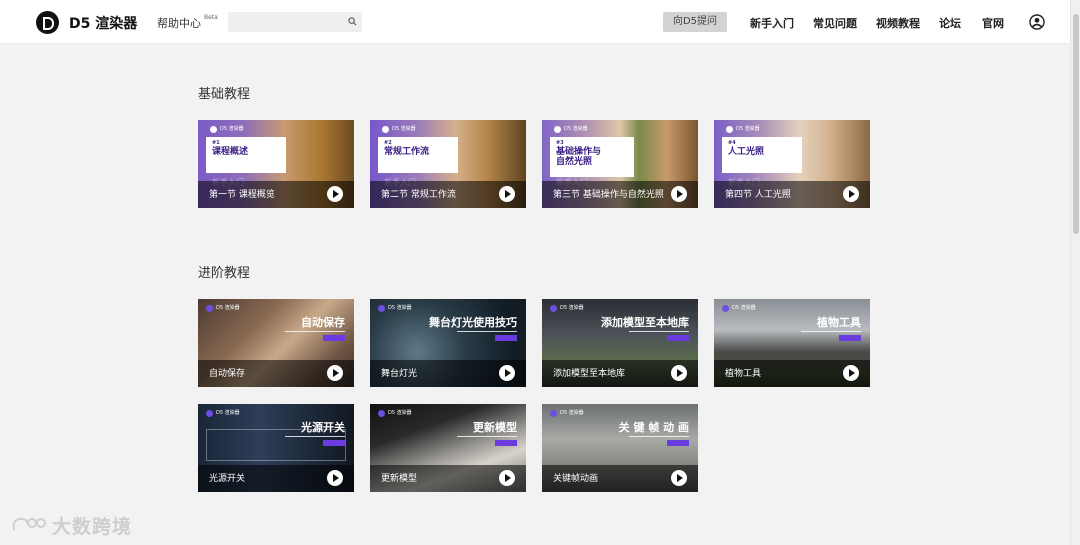  Describe the element at coordinates (399, 479) in the screenshot. I see `card-label: 更新模型` at that location.